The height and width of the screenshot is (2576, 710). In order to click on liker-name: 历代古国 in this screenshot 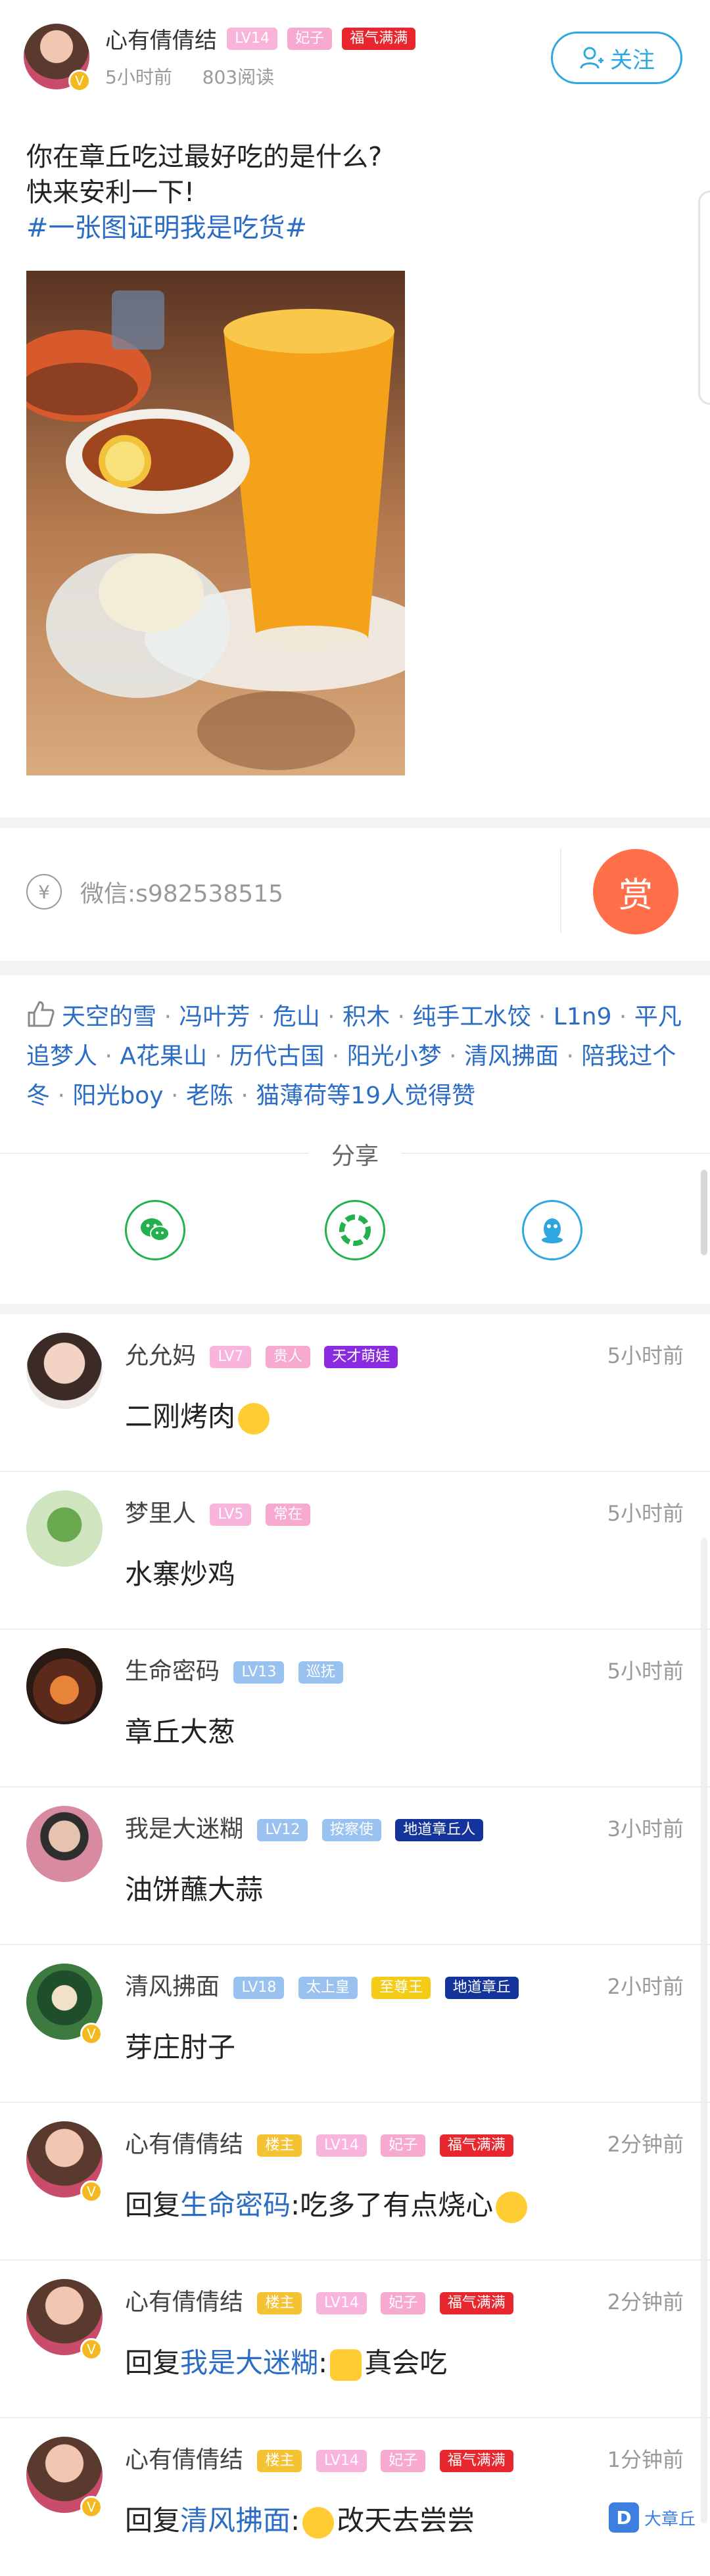, I will do `click(276, 1056)`.